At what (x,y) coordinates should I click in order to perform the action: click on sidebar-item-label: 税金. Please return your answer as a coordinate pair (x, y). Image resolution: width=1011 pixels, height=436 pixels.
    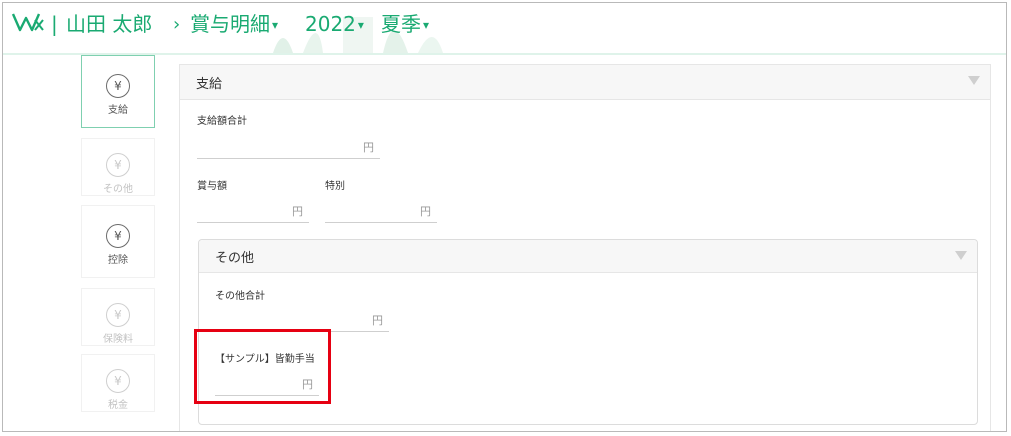
    Looking at the image, I should click on (118, 405).